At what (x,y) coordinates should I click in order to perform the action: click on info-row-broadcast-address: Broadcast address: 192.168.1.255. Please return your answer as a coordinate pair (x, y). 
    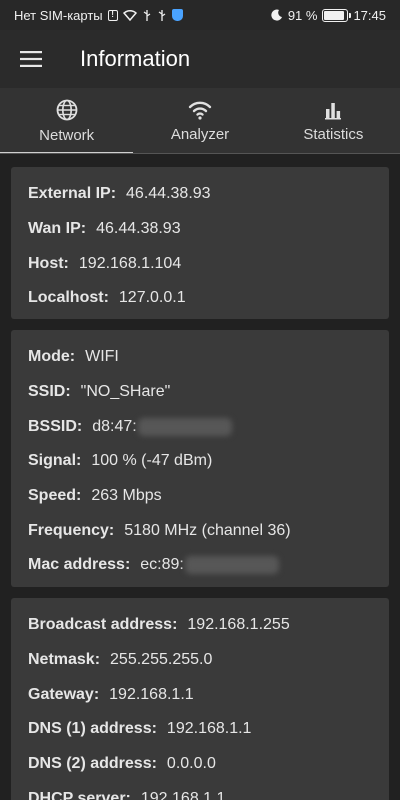
    Looking at the image, I should click on (200, 625).